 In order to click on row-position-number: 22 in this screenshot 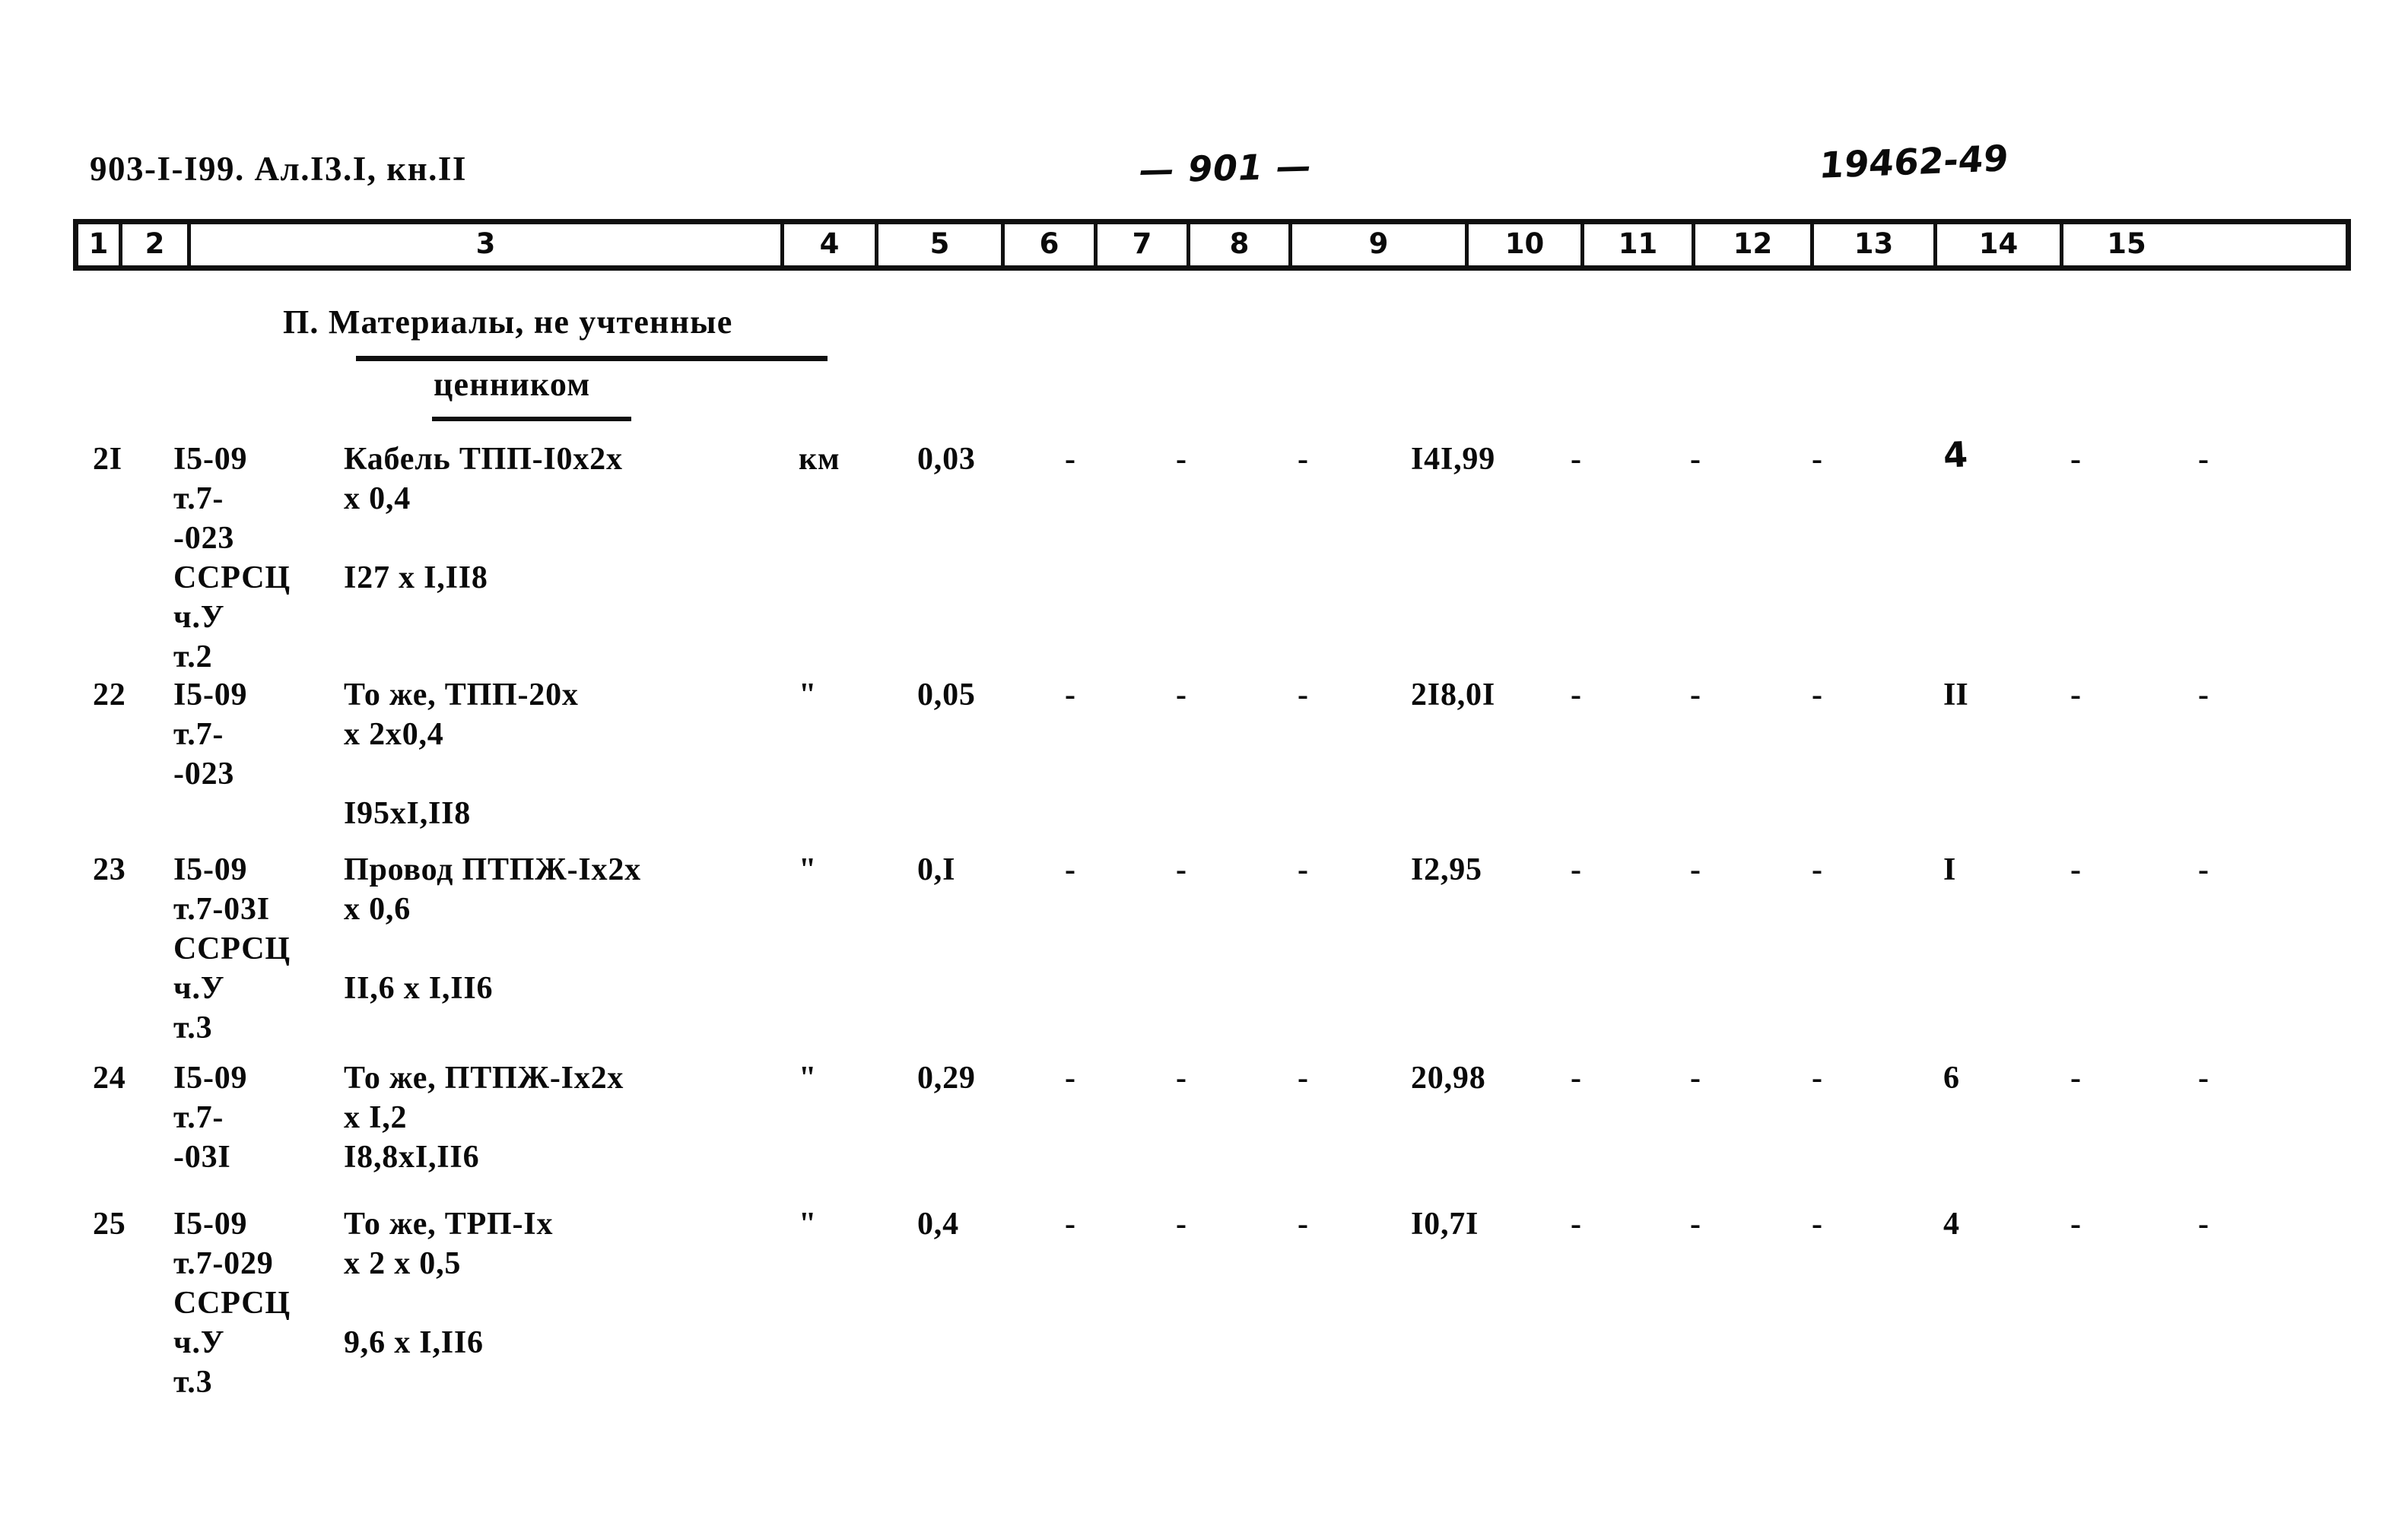, I will do `click(109, 694)`.